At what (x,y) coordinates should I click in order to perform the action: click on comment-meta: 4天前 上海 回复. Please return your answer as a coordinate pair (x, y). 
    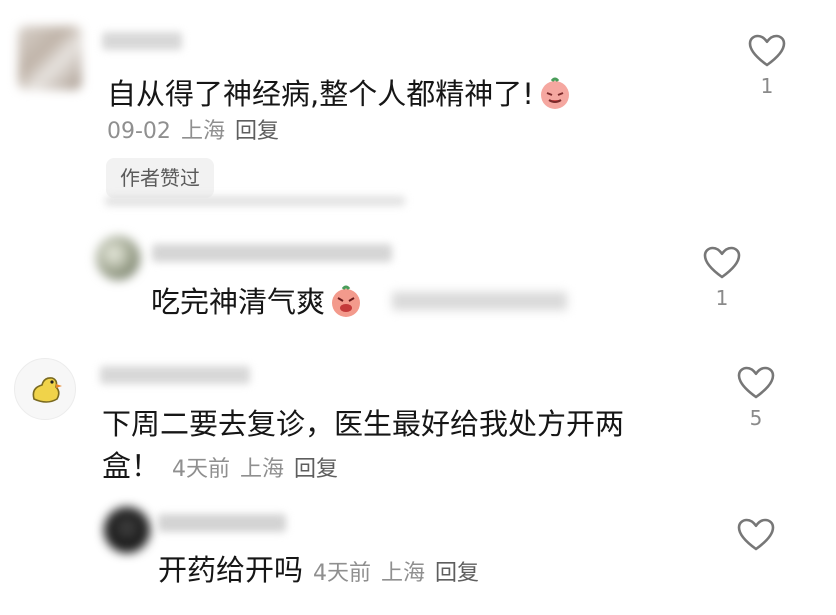
    Looking at the image, I should click on (255, 469).